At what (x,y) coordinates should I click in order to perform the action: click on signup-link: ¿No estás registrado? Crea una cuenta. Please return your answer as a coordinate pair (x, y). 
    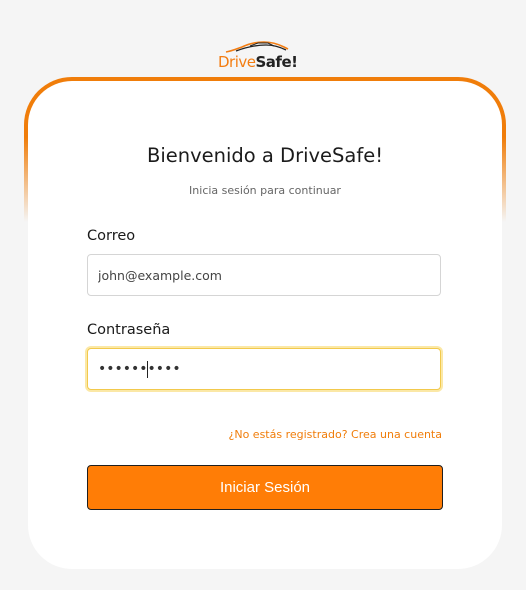
    Looking at the image, I should click on (335, 434).